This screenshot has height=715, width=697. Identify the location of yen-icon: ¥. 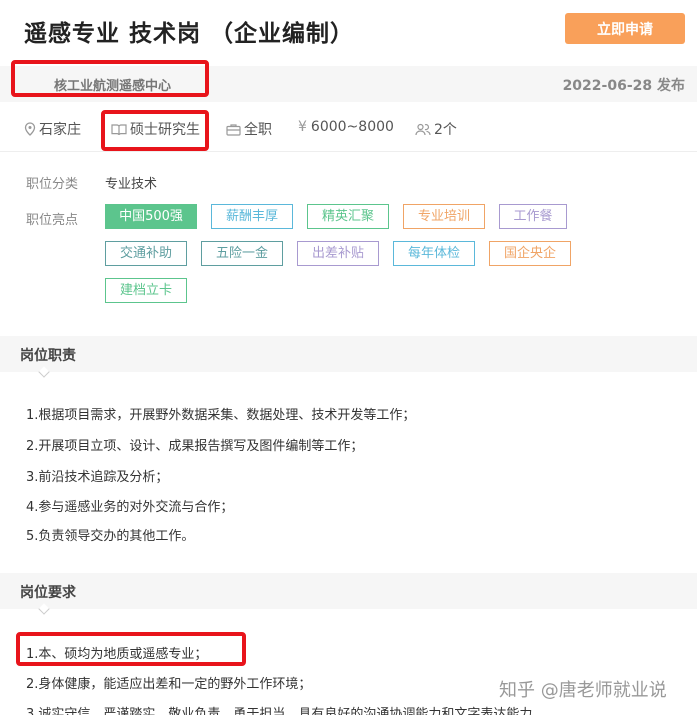
(302, 127).